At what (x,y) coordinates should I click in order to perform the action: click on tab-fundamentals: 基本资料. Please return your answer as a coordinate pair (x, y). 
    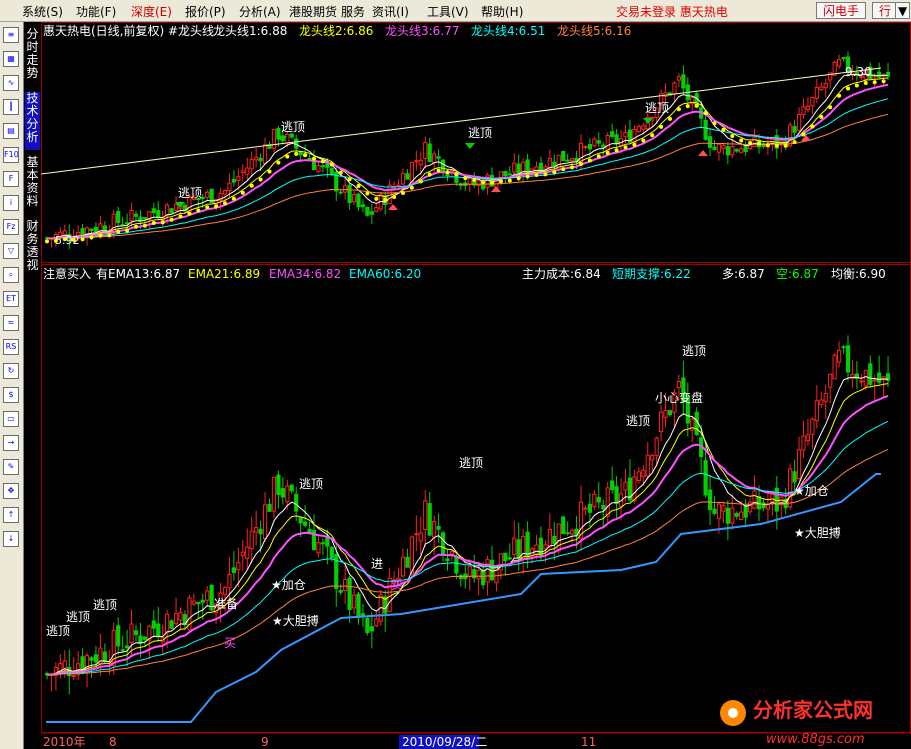
    Looking at the image, I should click on (32, 185).